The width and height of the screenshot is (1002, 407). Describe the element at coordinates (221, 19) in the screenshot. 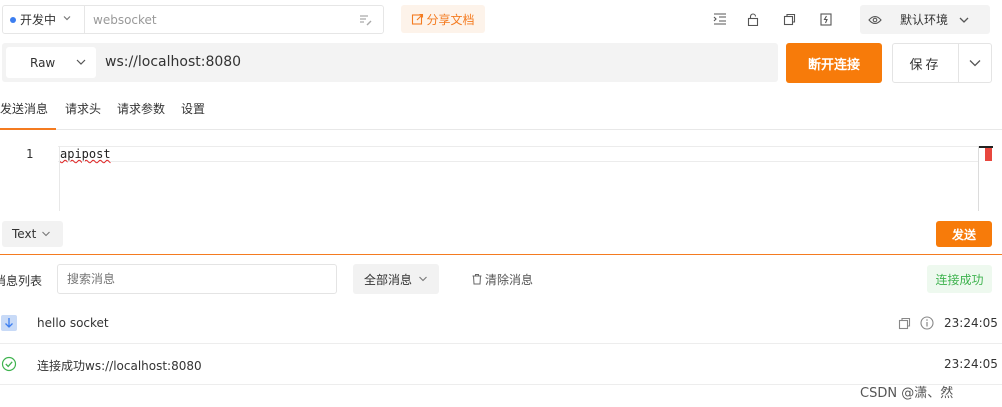

I see `interface-name-input` at that location.